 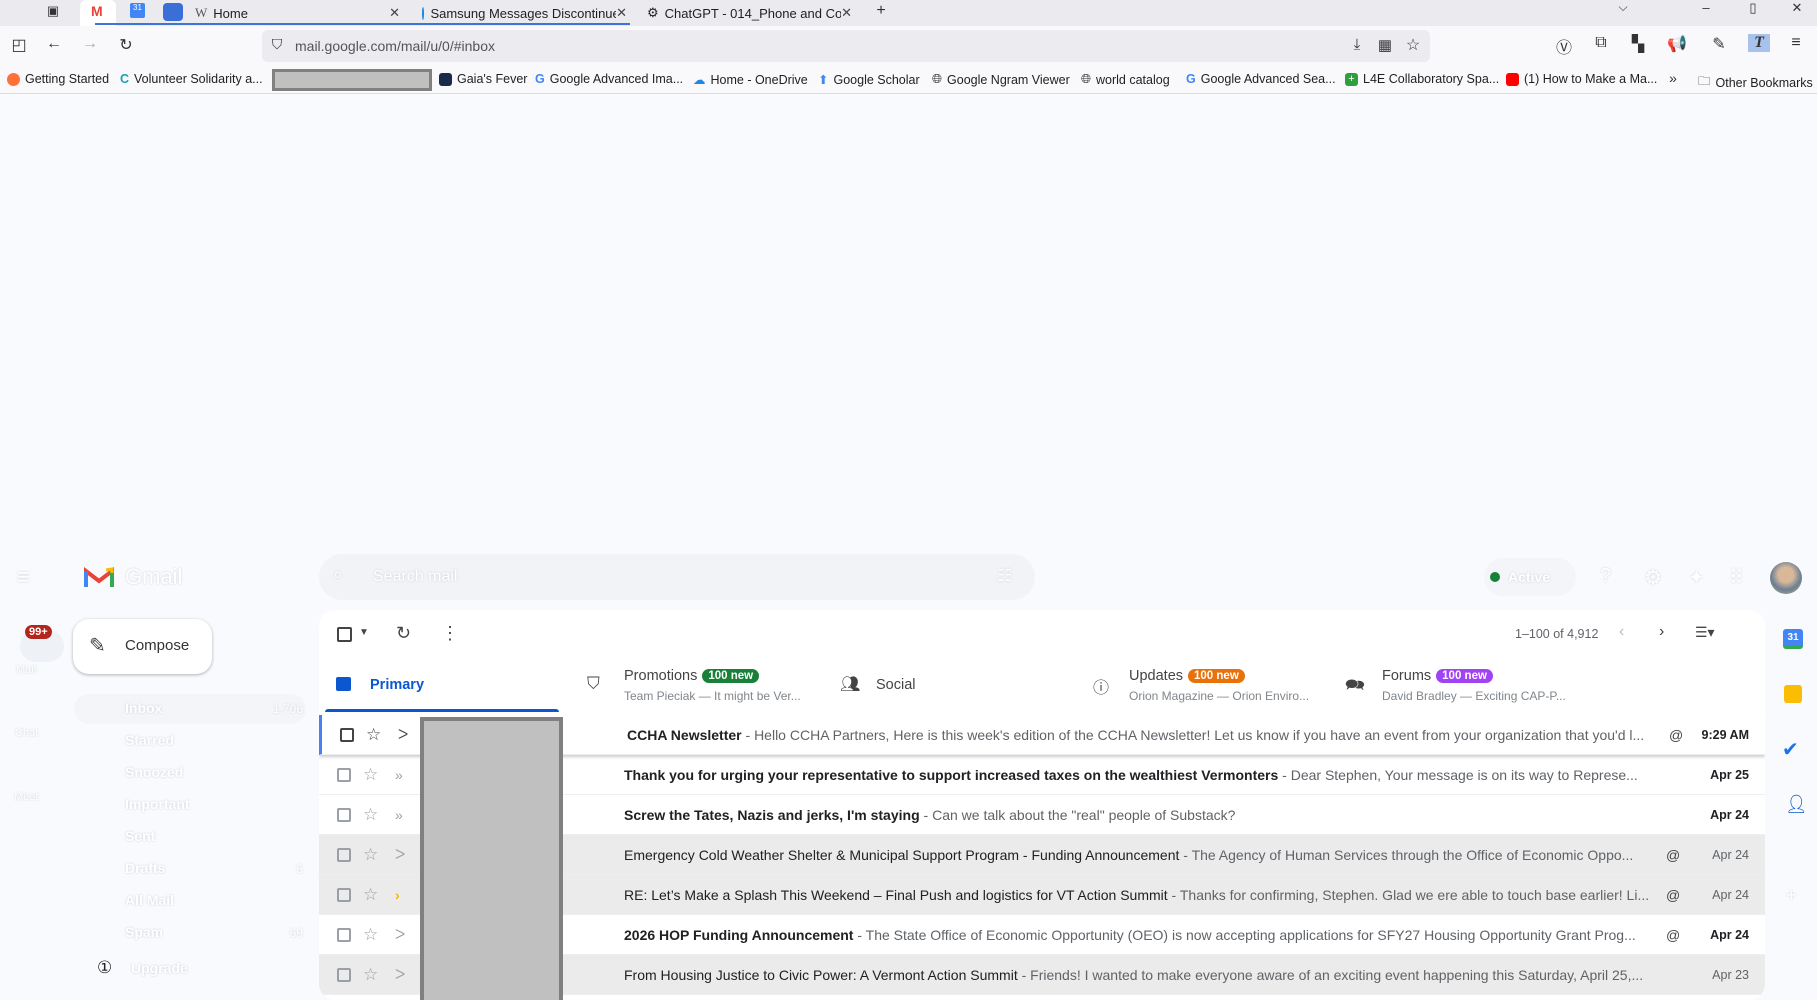 What do you see at coordinates (344, 634) in the screenshot?
I see `select-all-checkbox` at bounding box center [344, 634].